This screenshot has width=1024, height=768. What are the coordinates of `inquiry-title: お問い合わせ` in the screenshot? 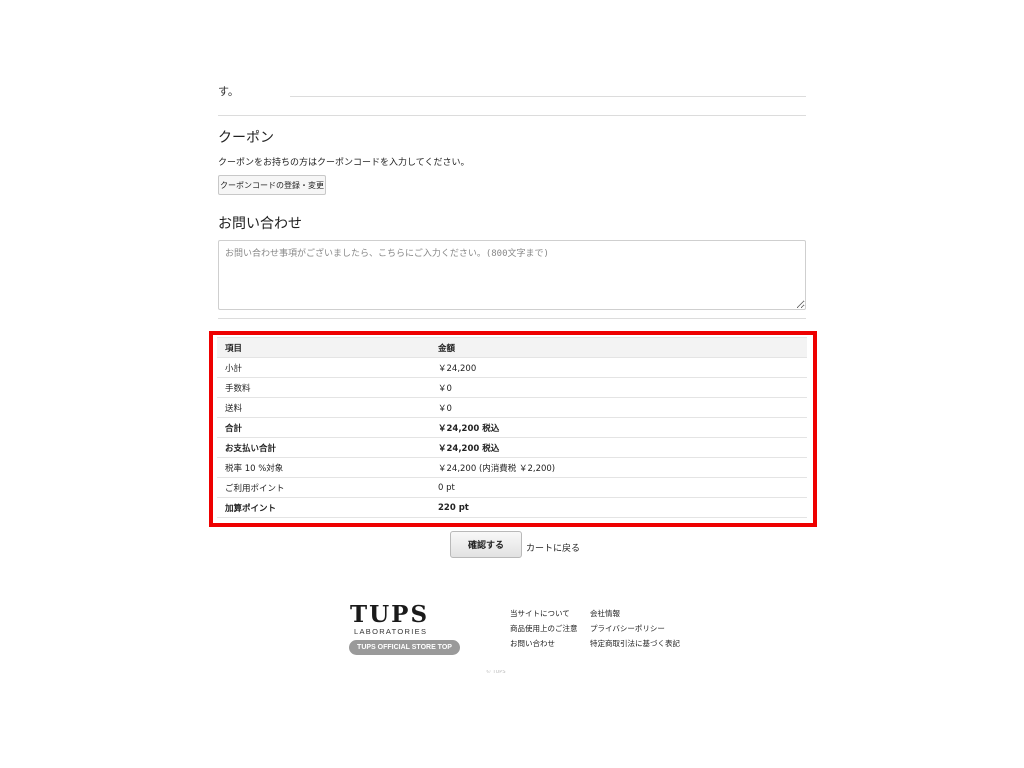 It's located at (260, 224).